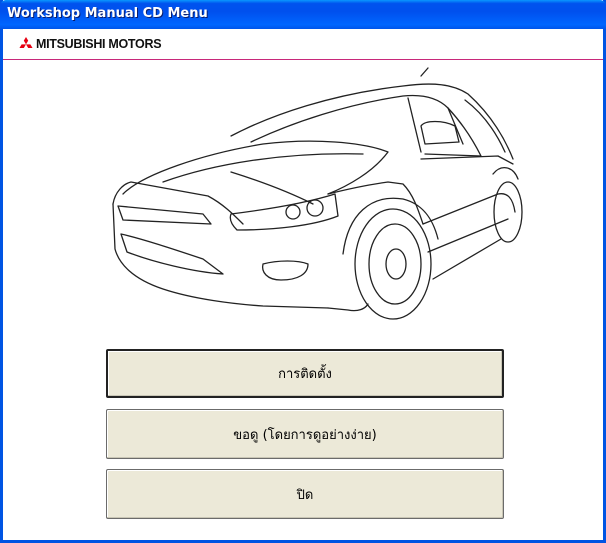 Image resolution: width=606 pixels, height=543 pixels. I want to click on title-bar: Workshop Manual CD Menu, so click(303, 14).